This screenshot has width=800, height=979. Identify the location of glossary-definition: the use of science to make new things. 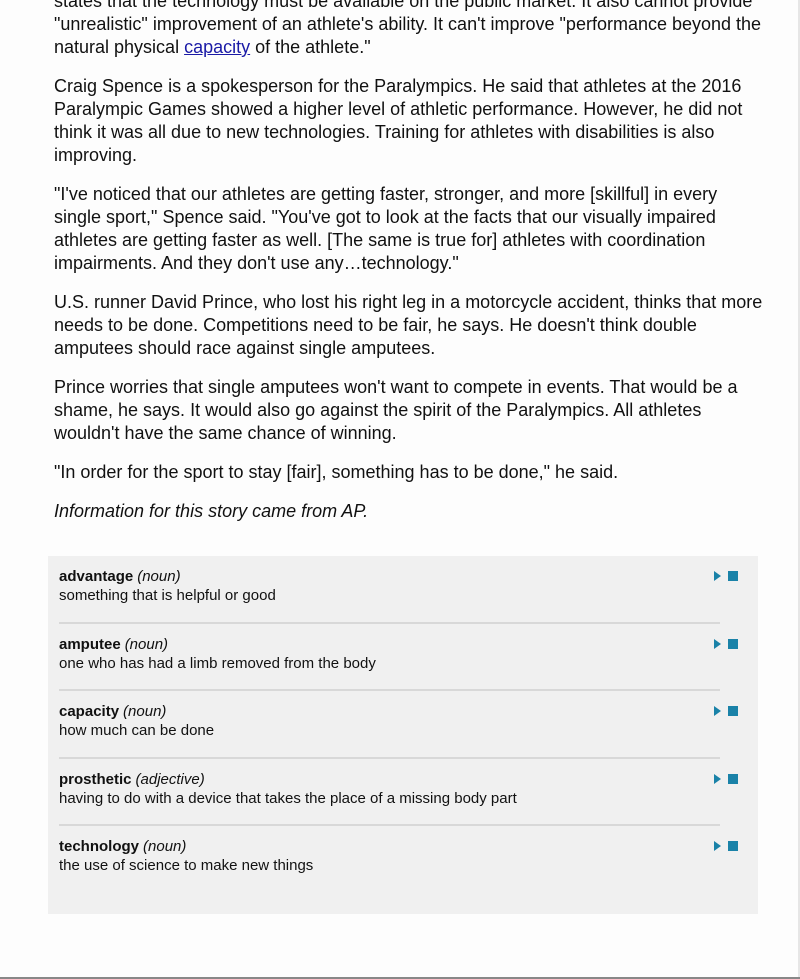
(186, 865).